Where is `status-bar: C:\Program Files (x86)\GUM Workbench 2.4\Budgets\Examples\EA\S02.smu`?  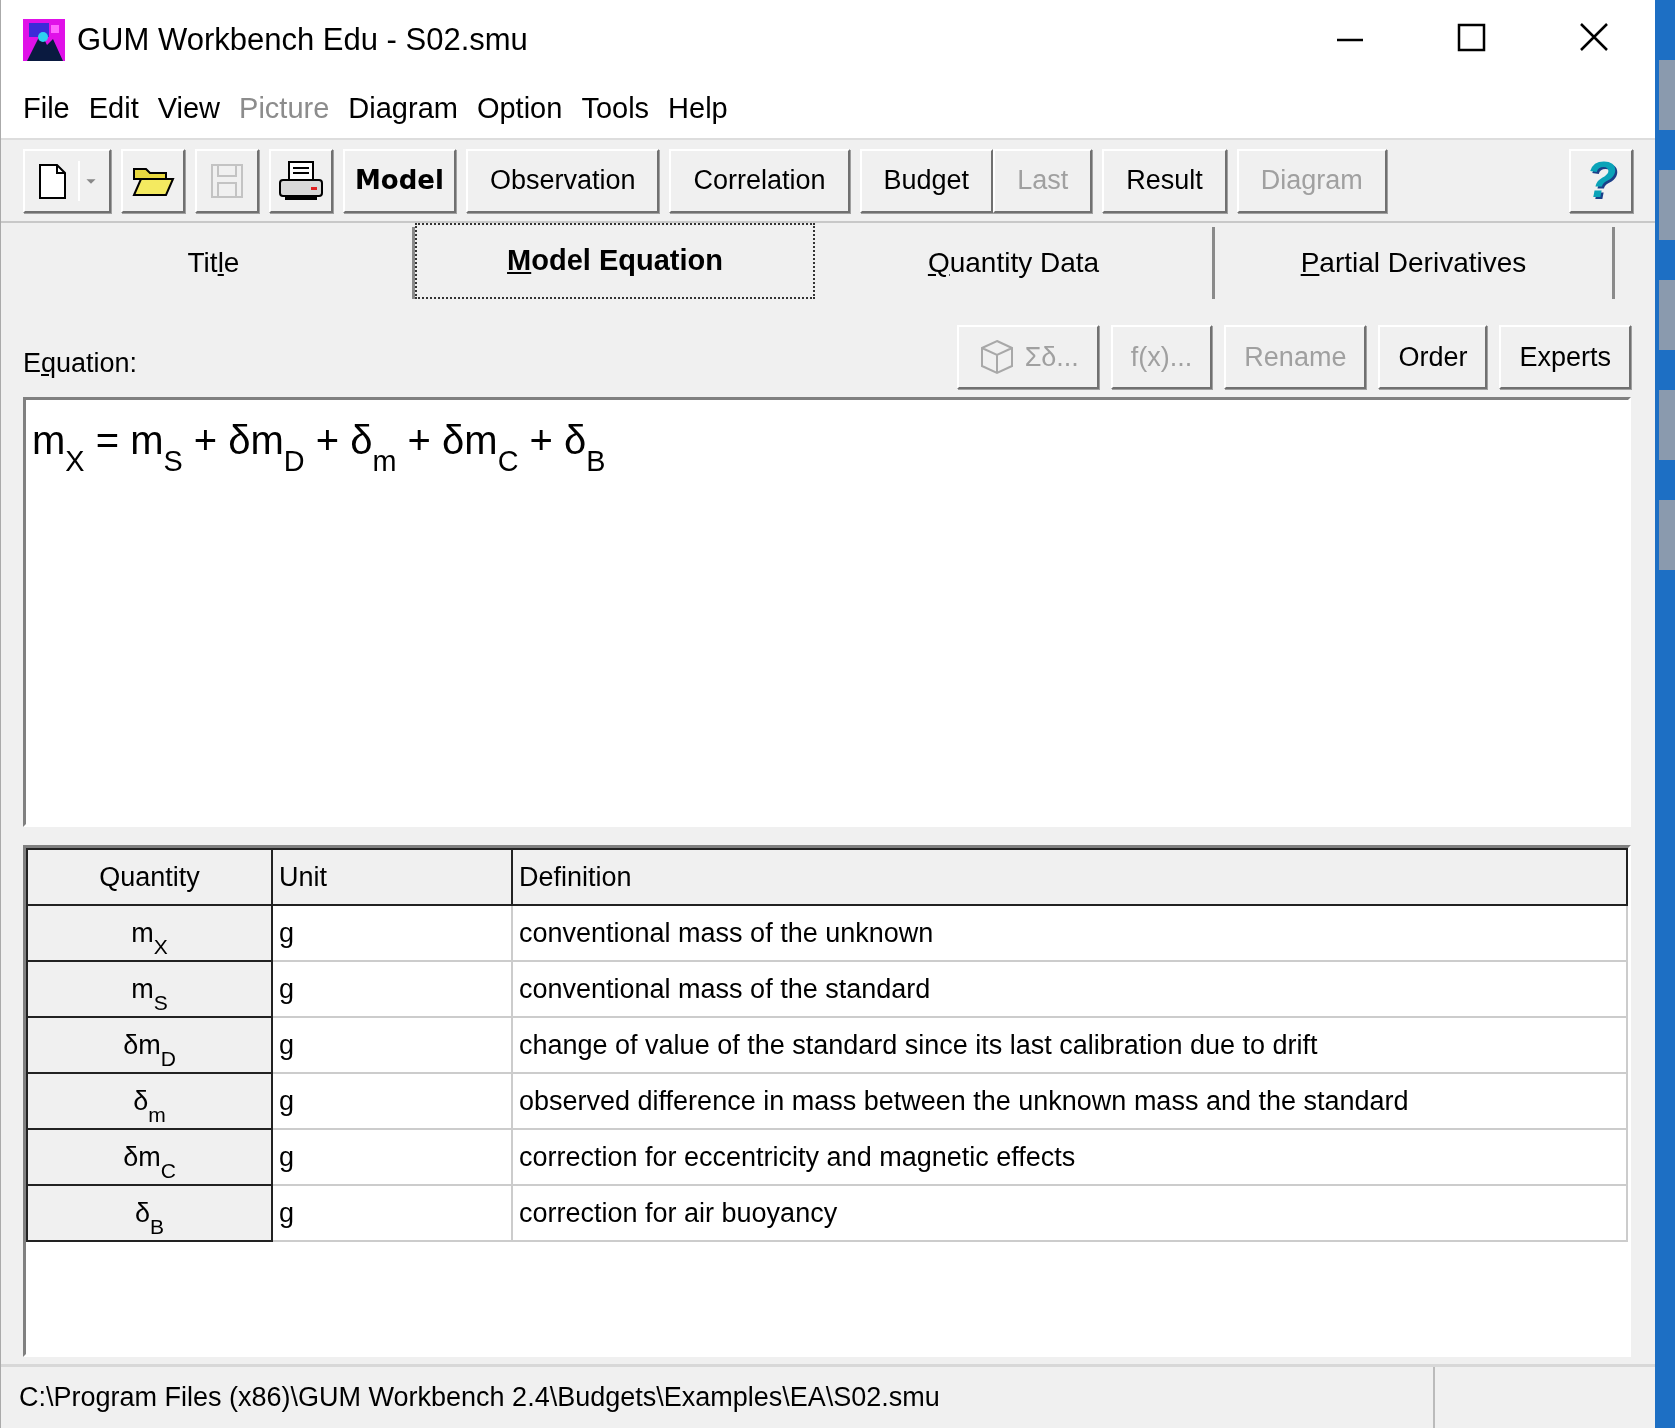
status-bar: C:\Program Files (x86)\GUM Workbench 2.4\Budgets\Examples\EA\S02.smu is located at coordinates (718, 1397).